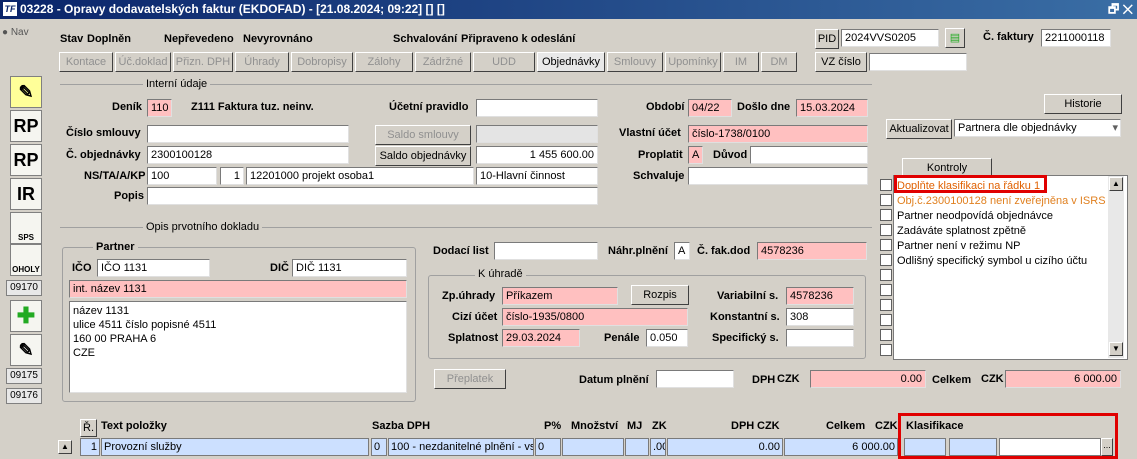 The height and width of the screenshot is (459, 1137). Describe the element at coordinates (682, 251) in the screenshot. I see `nahr-plneni-field: A` at that location.